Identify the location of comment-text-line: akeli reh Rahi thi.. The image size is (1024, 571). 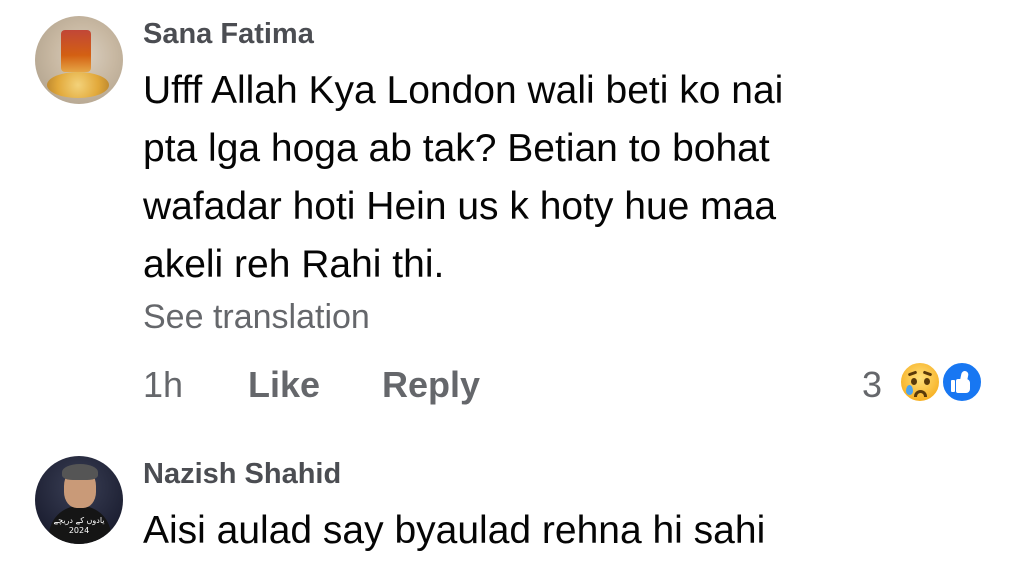
(294, 264).